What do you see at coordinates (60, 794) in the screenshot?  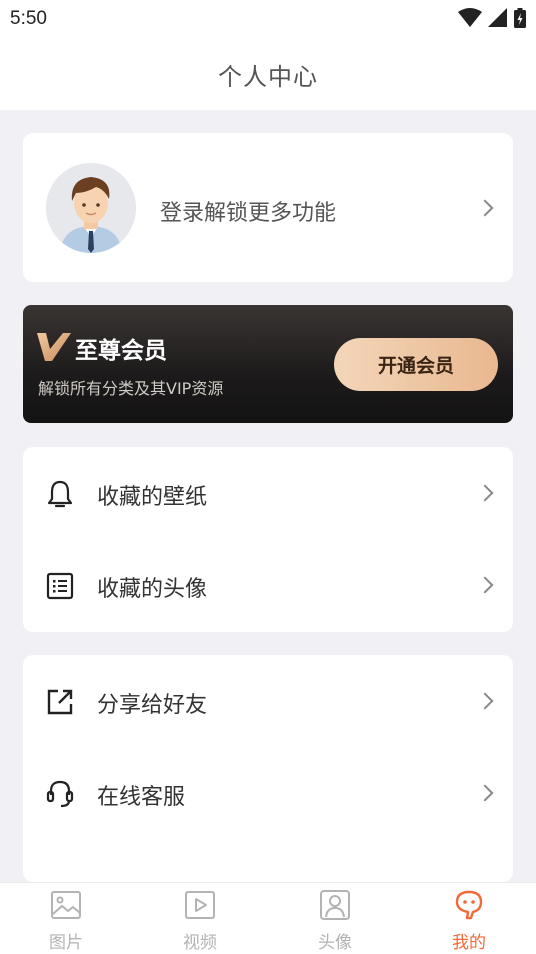 I see `headset-icon` at bounding box center [60, 794].